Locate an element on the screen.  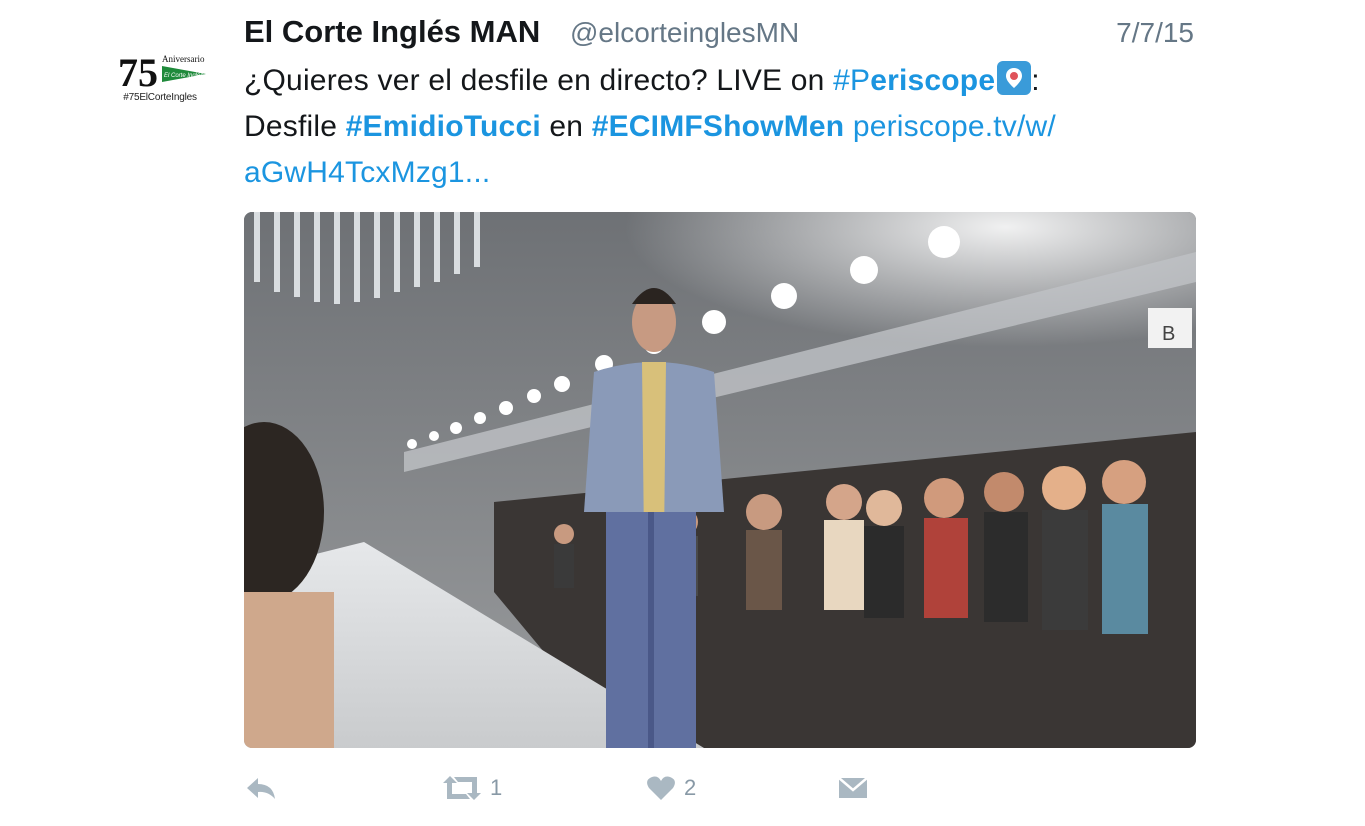
reply-icon is located at coordinates (261, 788).